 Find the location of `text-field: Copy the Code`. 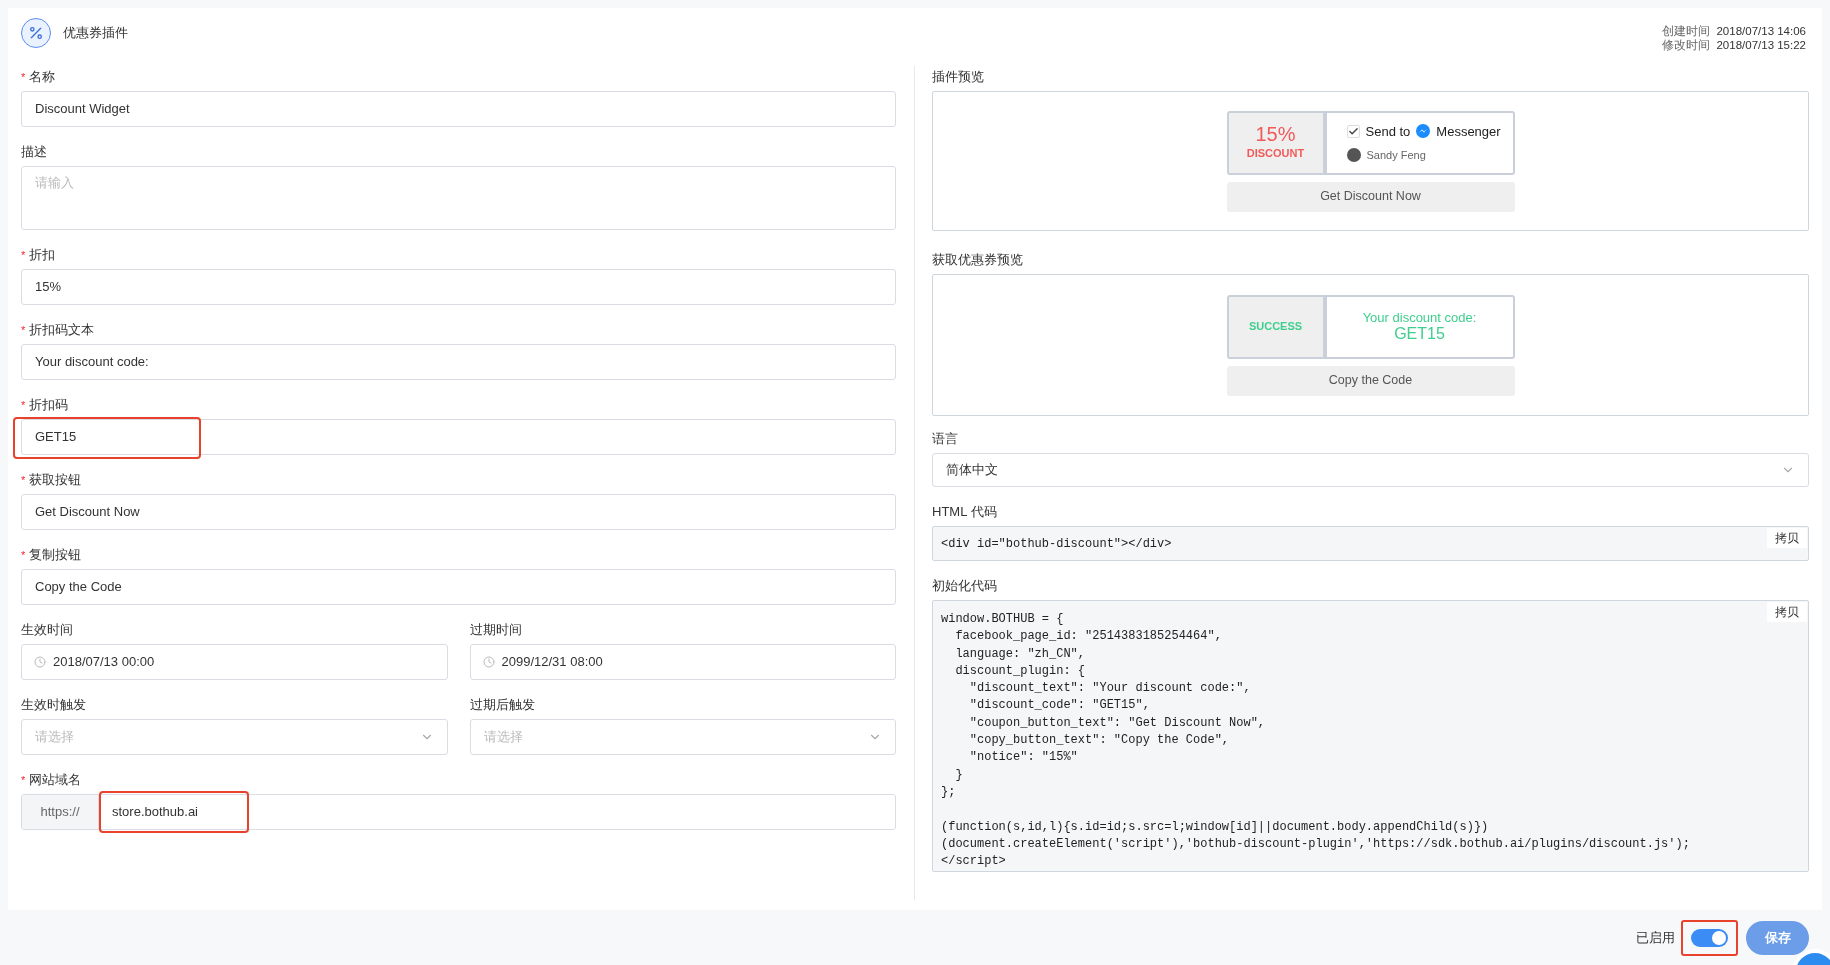

text-field: Copy the Code is located at coordinates (458, 587).